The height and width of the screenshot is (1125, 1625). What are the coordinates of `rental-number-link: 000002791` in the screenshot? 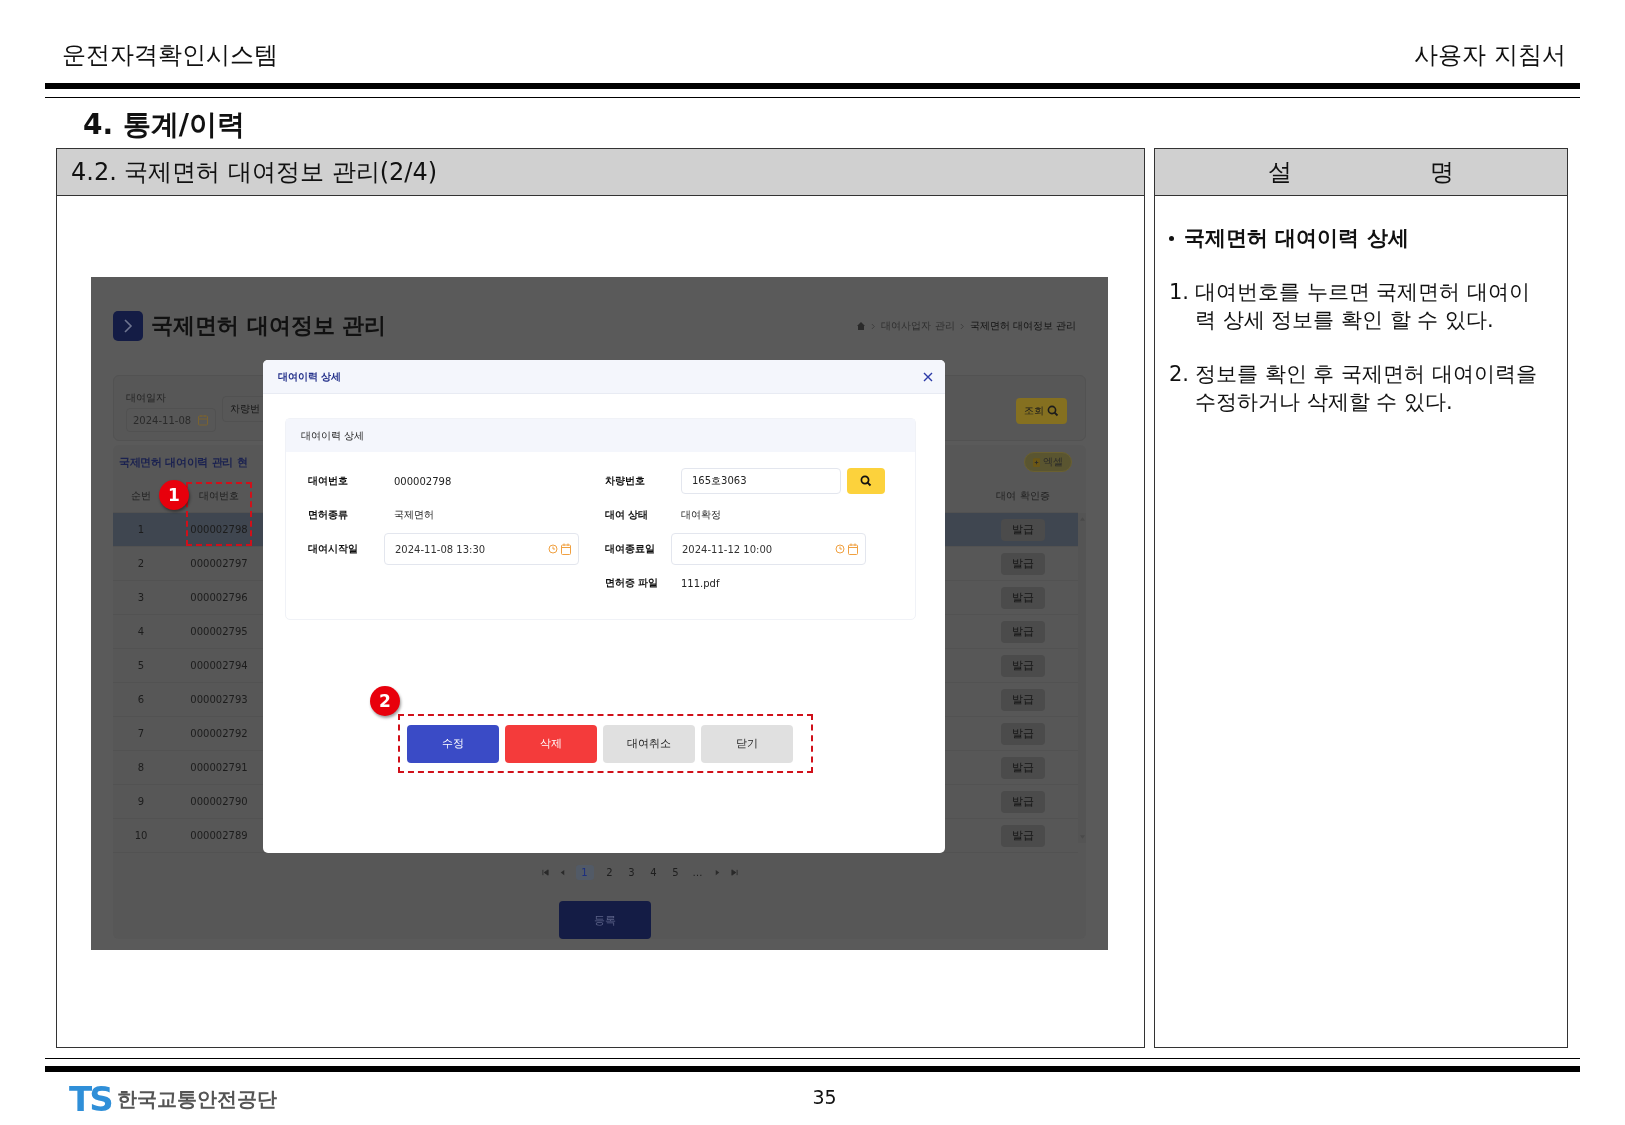 It's located at (219, 767).